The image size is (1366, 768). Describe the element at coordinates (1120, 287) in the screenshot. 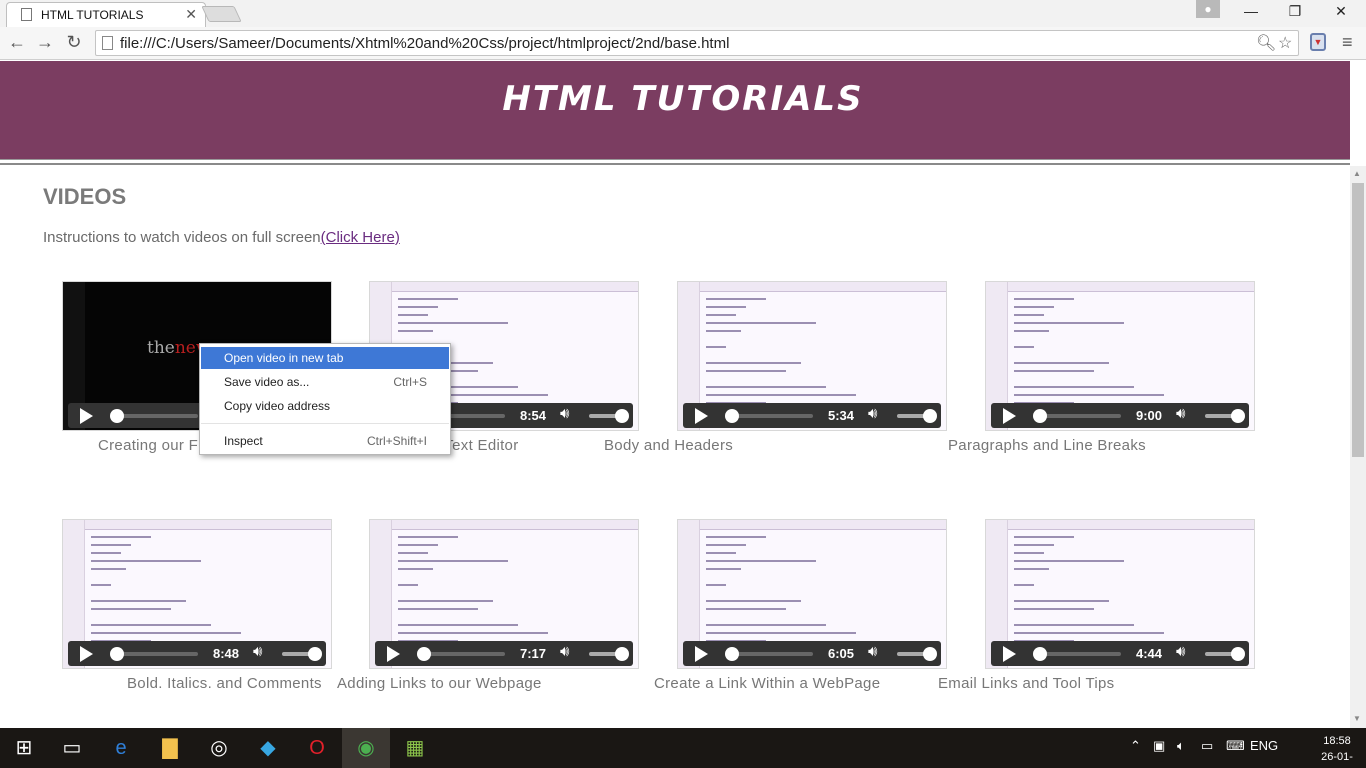

I see `editor-tab-bar` at that location.